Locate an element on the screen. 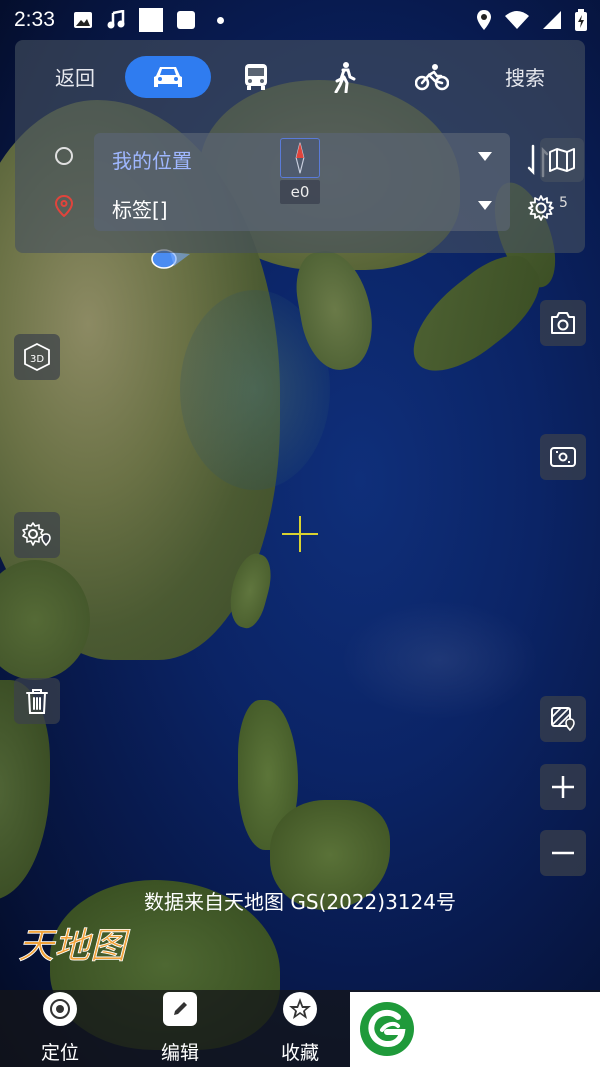  gear-location-icon is located at coordinates (36, 534).